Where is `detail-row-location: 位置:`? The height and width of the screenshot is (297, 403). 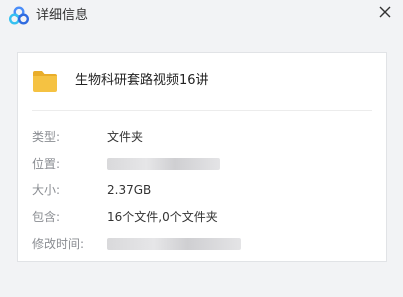
detail-row-location: 位置: is located at coordinates (202, 164).